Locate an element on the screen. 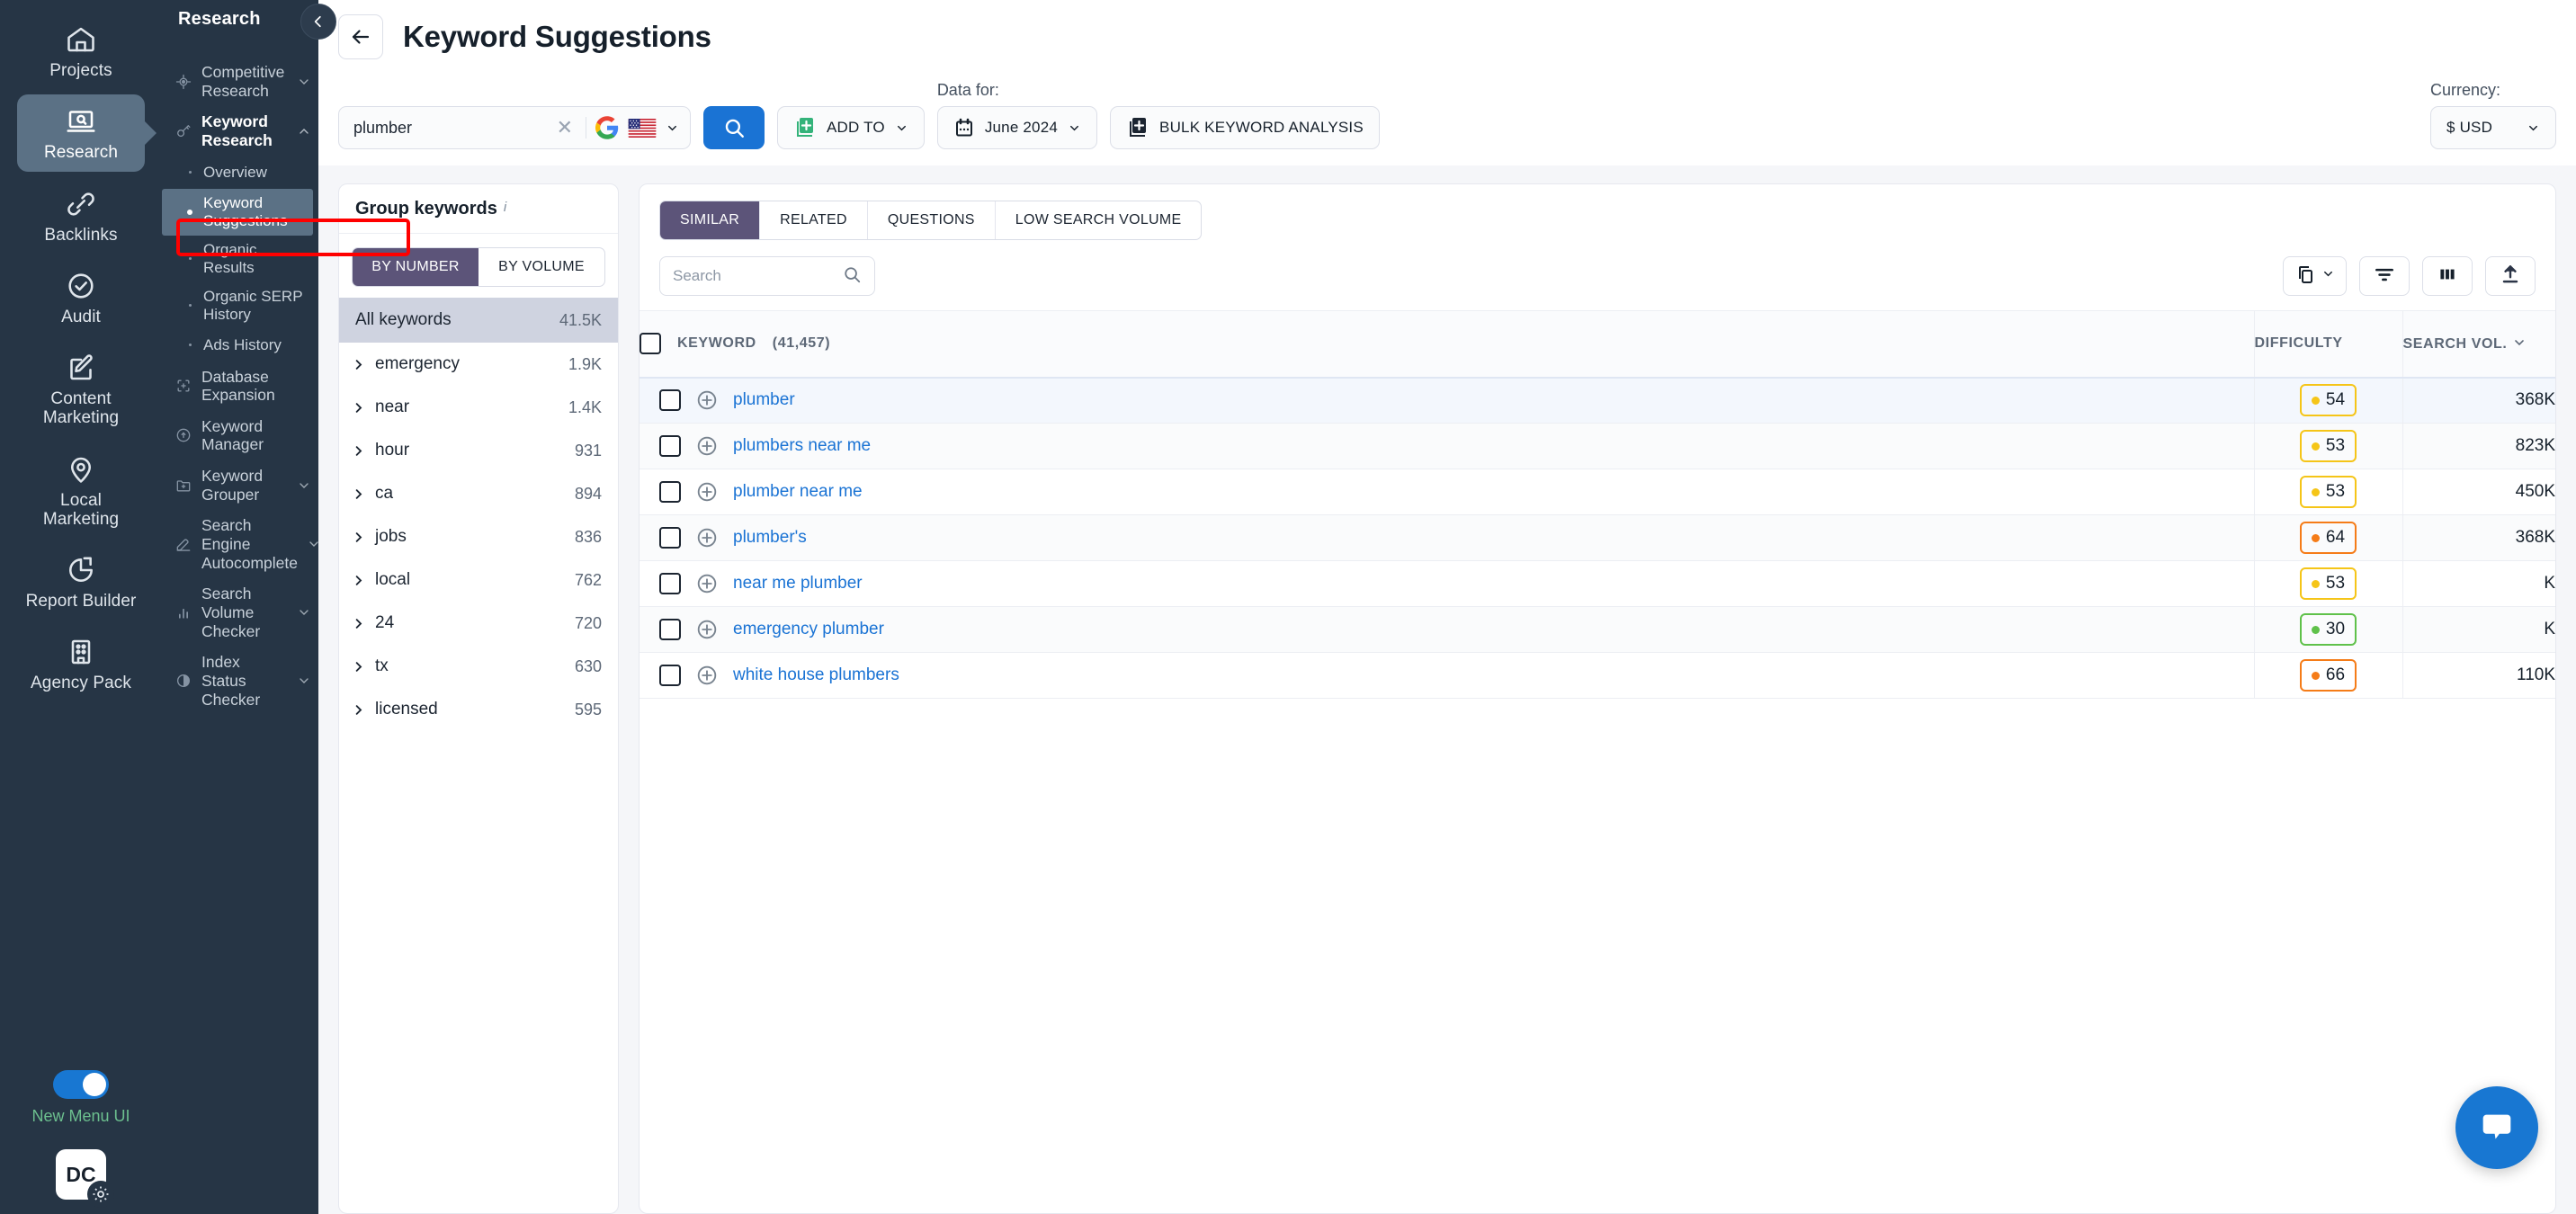 This screenshot has height=1214, width=2576. select-all-checkbox is located at coordinates (650, 344).